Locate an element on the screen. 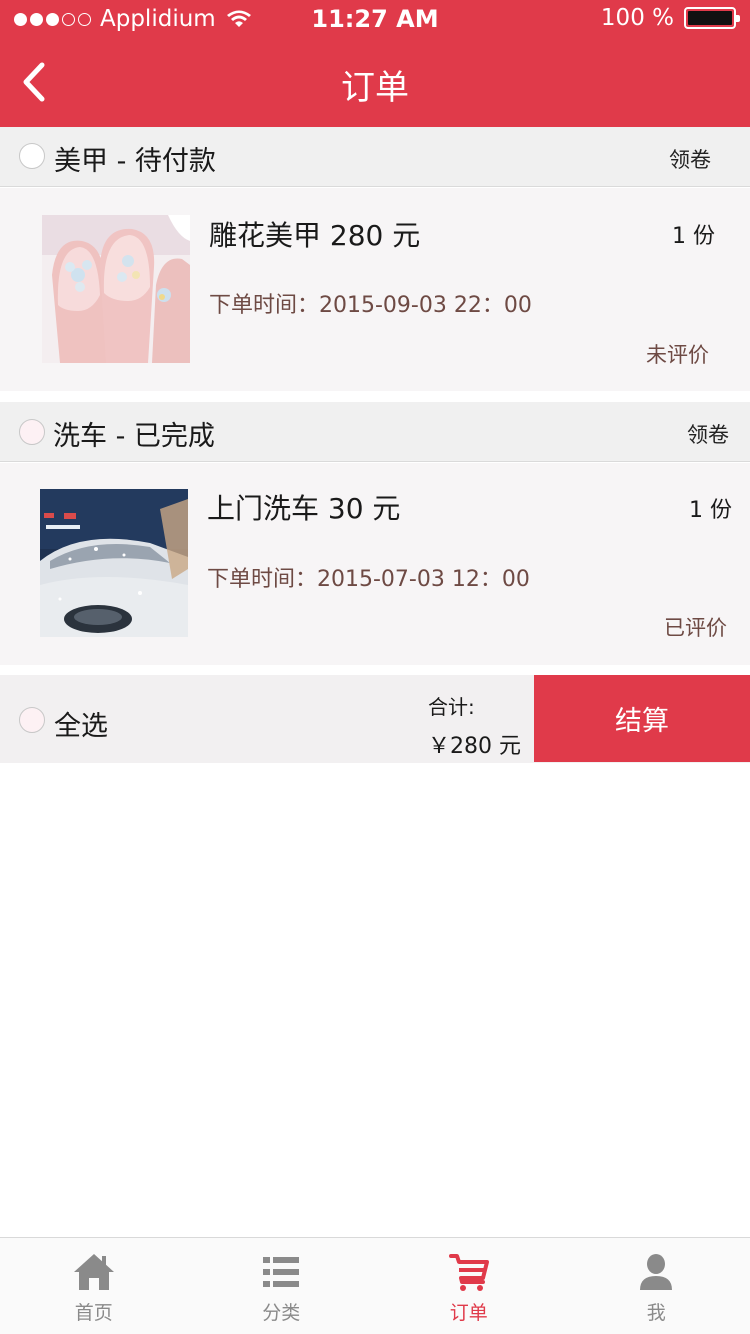 The width and height of the screenshot is (750, 1334). review-status: 未评价 is located at coordinates (677, 354).